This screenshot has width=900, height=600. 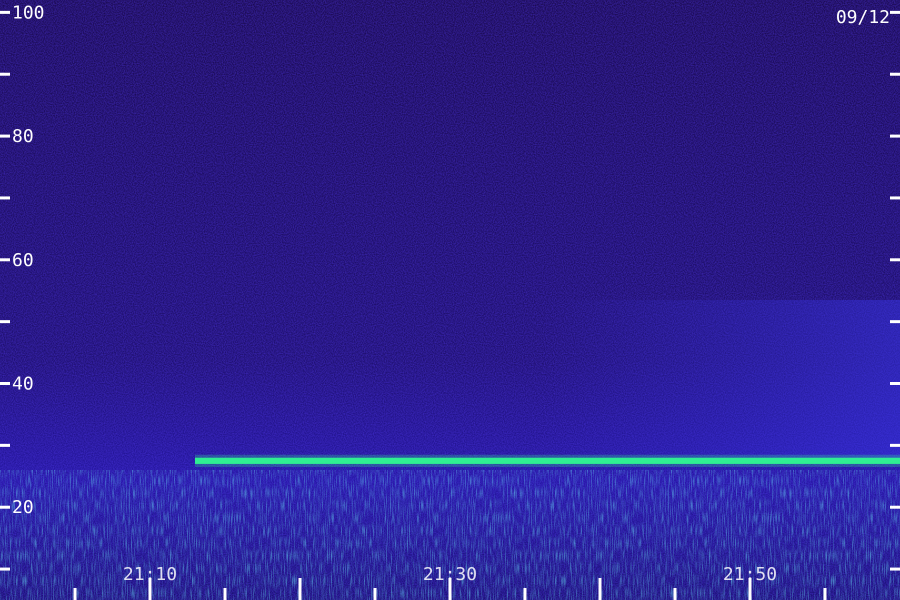 I want to click on y-tick-label: 100, so click(x=28, y=12).